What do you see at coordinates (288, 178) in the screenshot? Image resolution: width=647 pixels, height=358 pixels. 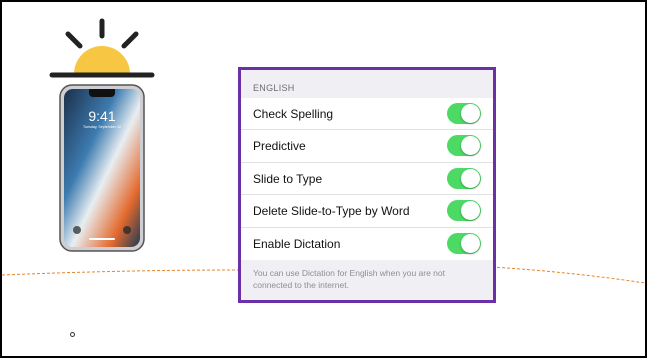 I see `setting-label: Slide to Type` at bounding box center [288, 178].